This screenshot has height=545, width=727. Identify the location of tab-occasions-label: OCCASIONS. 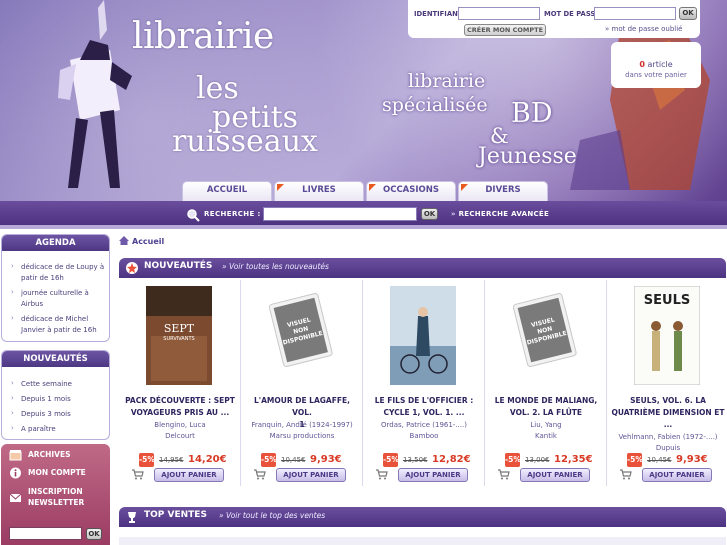
(411, 190).